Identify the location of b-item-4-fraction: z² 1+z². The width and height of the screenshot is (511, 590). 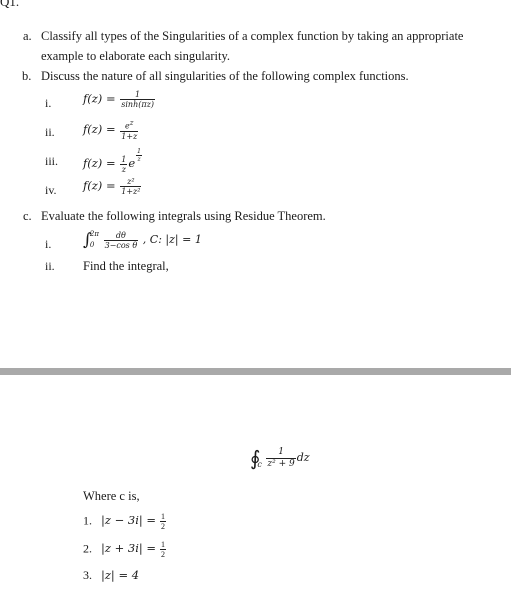
(131, 186).